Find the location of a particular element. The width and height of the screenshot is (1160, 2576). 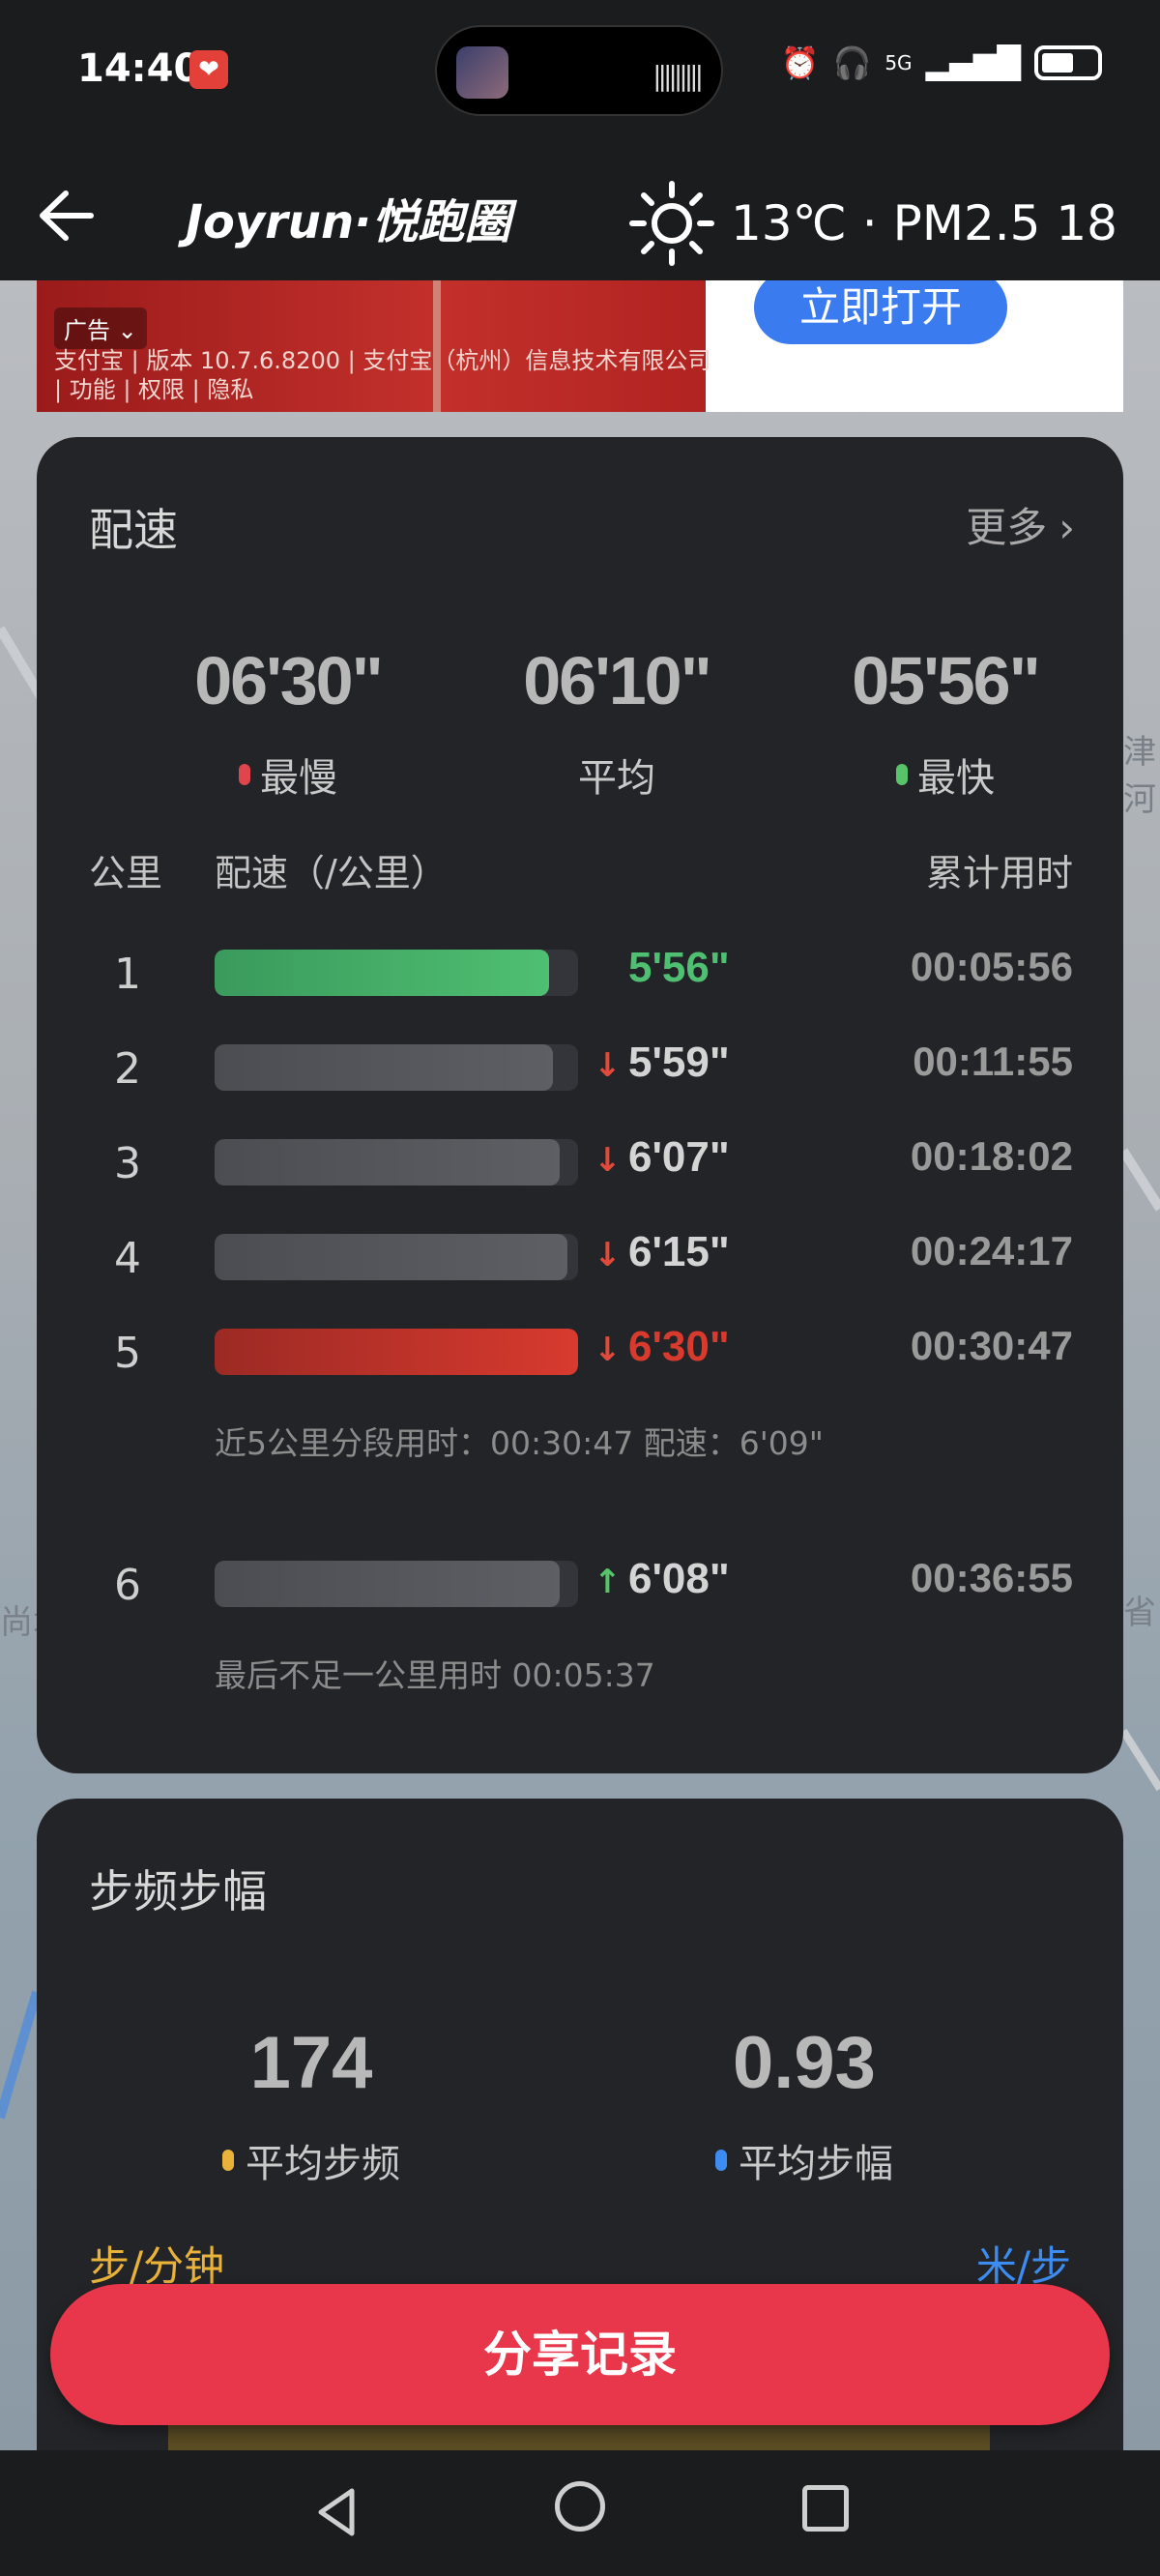

pace-row: 6 ↑ 6'08" 00:36:55 is located at coordinates (580, 1580).